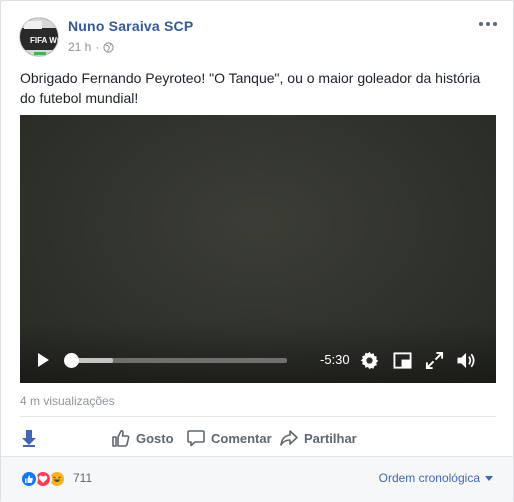  What do you see at coordinates (369, 360) in the screenshot?
I see `settings-icon` at bounding box center [369, 360].